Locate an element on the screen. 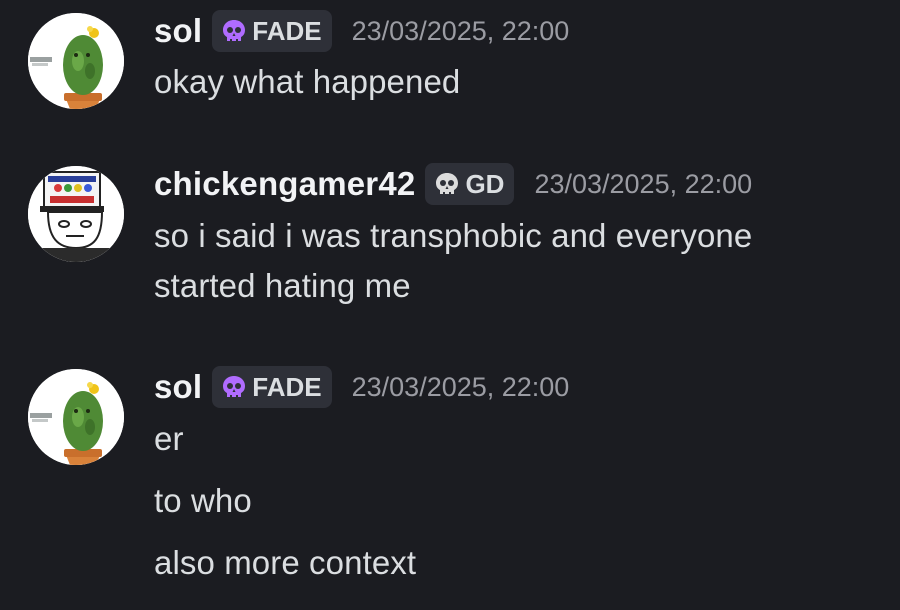 Image resolution: width=900 pixels, height=610 pixels. message-text: to who is located at coordinates (203, 500).